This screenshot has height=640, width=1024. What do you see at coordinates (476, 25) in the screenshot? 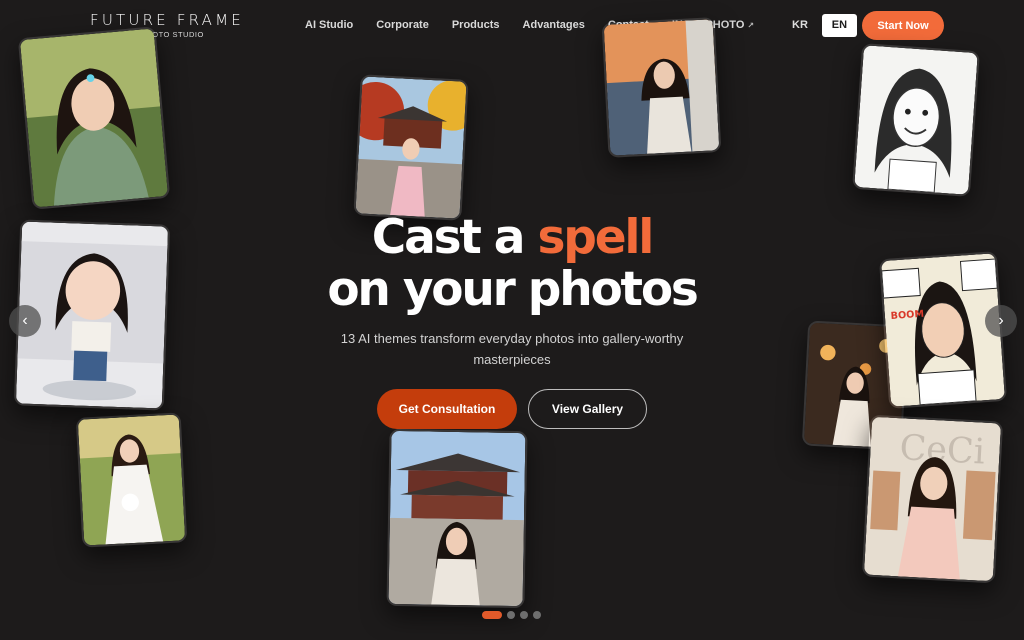
I see `nav-products: Products` at bounding box center [476, 25].